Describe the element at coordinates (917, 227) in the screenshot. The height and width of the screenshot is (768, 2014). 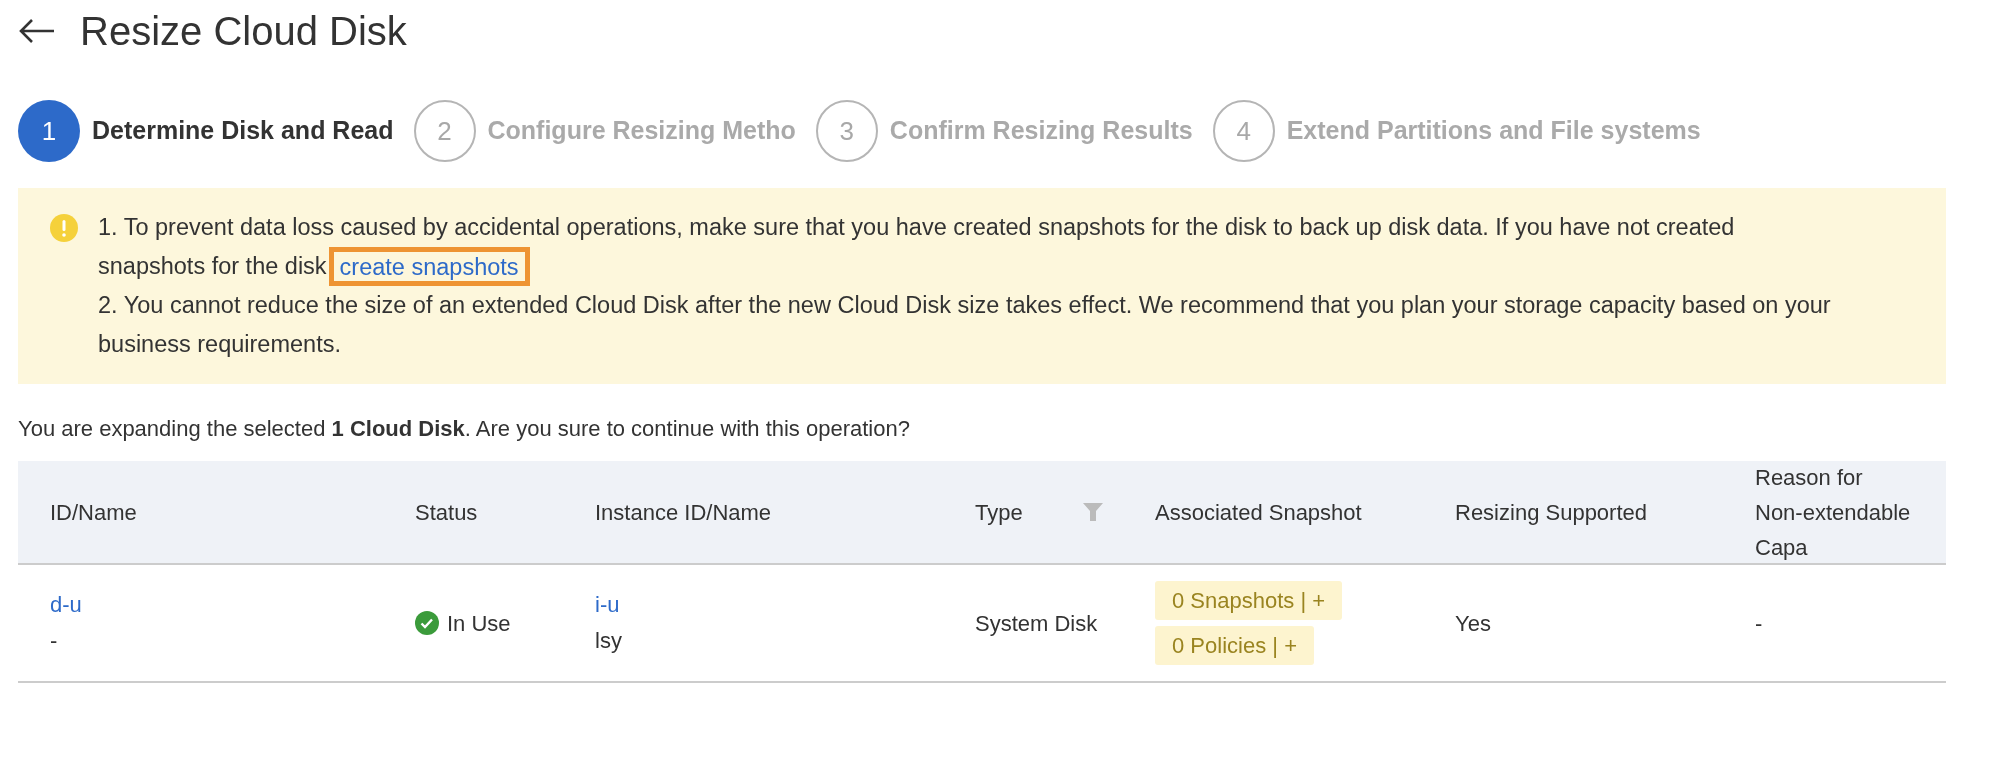
I see `alert-text: 1. To prevent data loss caused by accidental operations, make sure that you have created snapshots for the disk to back up disk data. If you have not created` at that location.